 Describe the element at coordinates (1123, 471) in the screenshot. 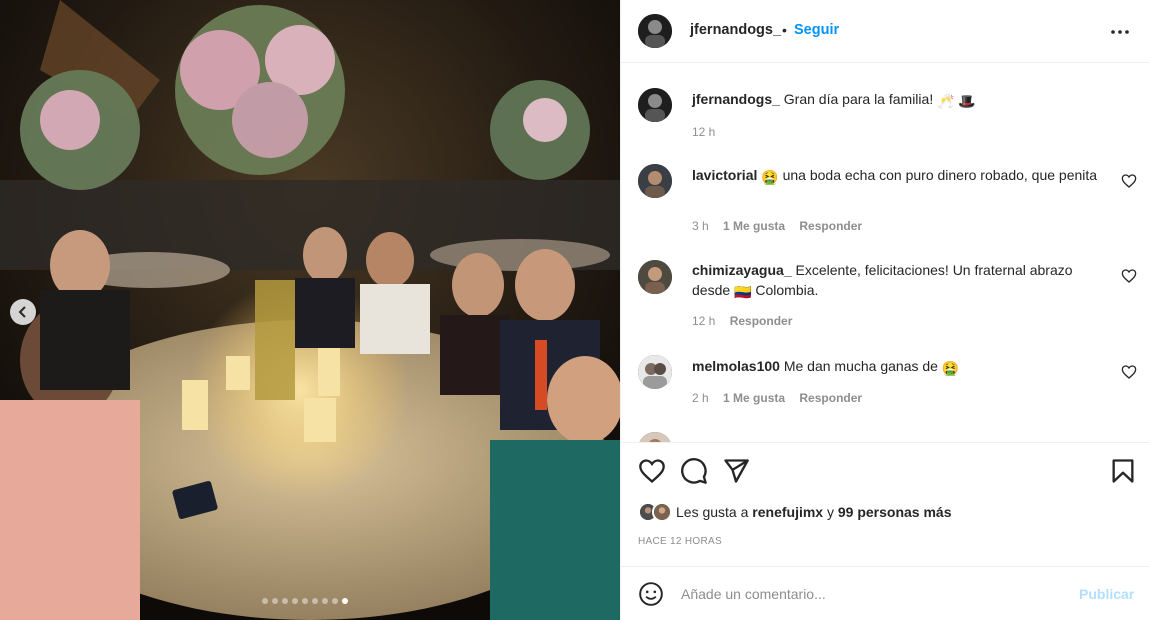

I see `bookmark-icon` at that location.